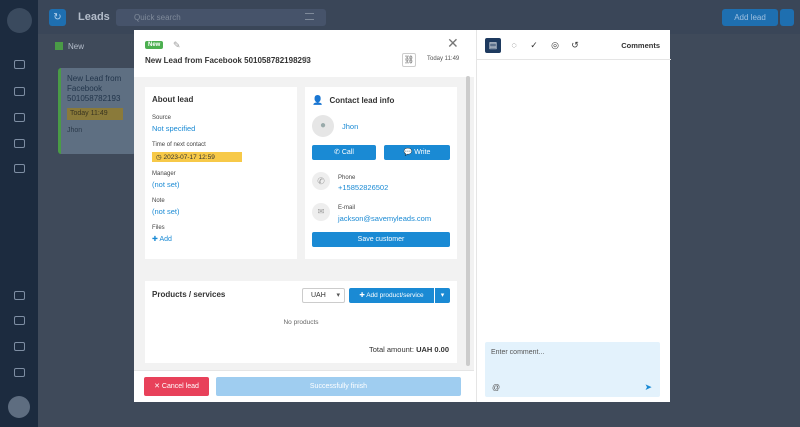  What do you see at coordinates (19, 91) in the screenshot?
I see `chat-icon` at bounding box center [19, 91].